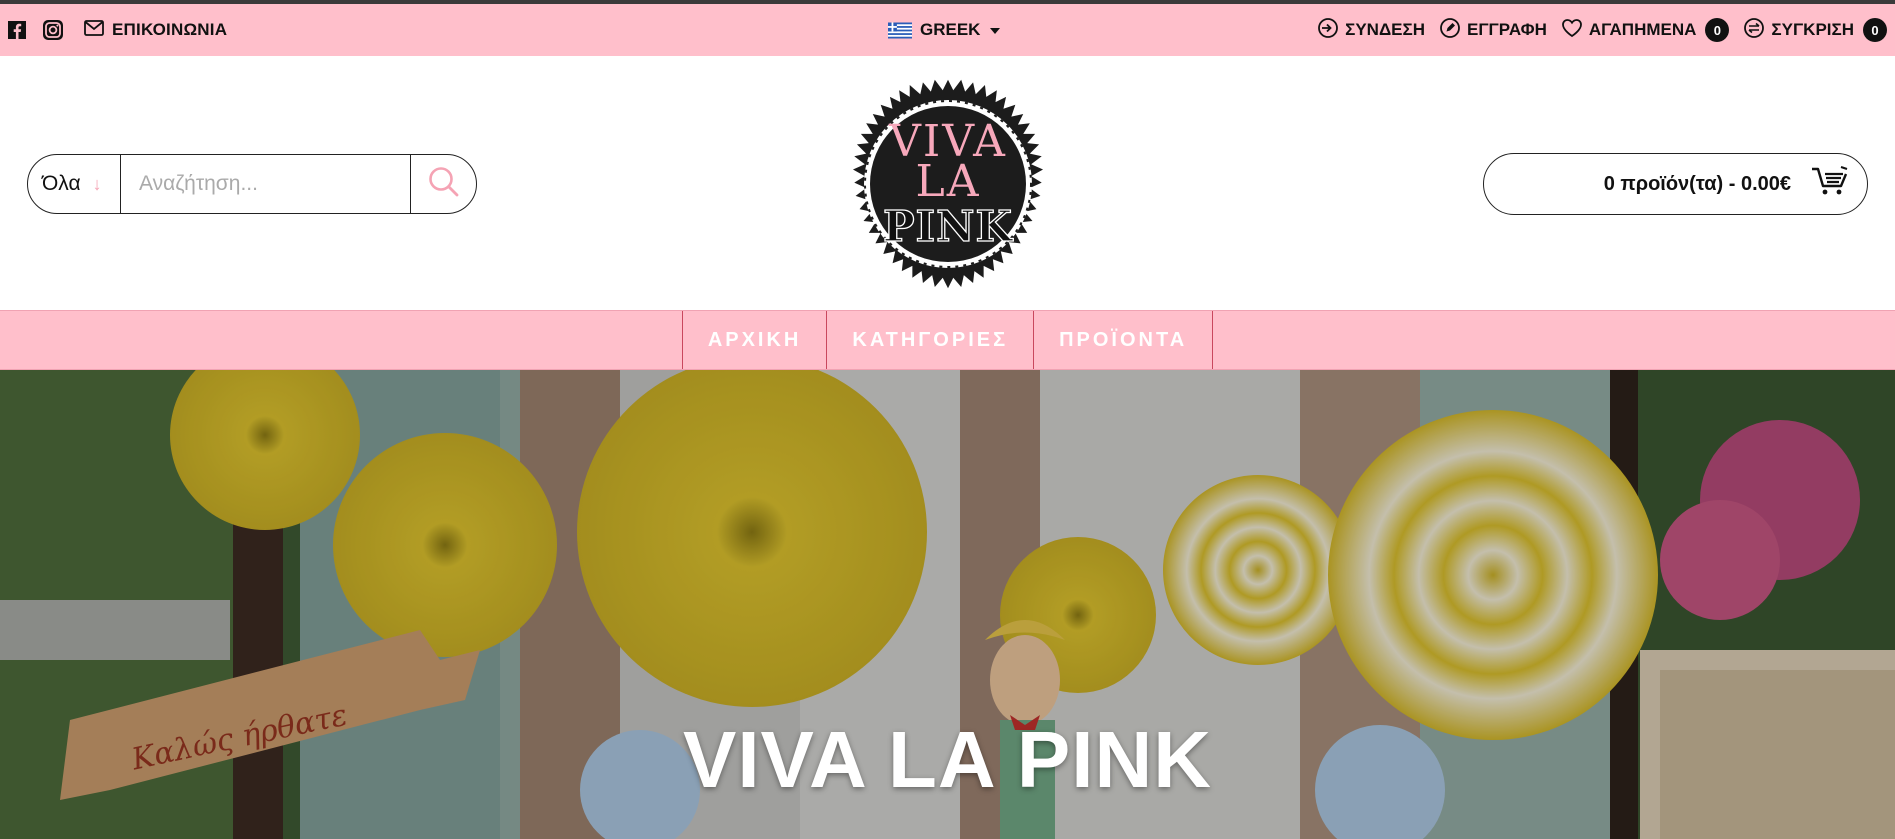 The width and height of the screenshot is (1895, 839). I want to click on logo-line-2: LA, so click(948, 181).